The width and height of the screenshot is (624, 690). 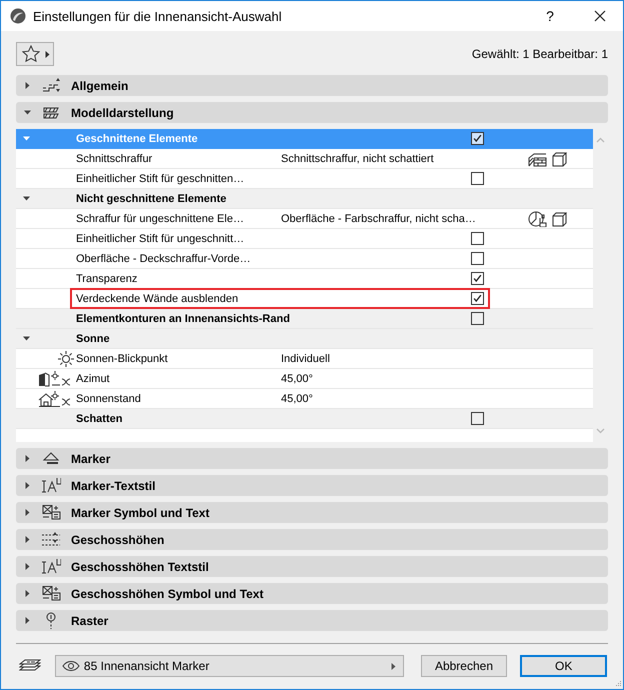 I want to click on layer-dropdown: 85 Innenansicht Marker, so click(x=229, y=666).